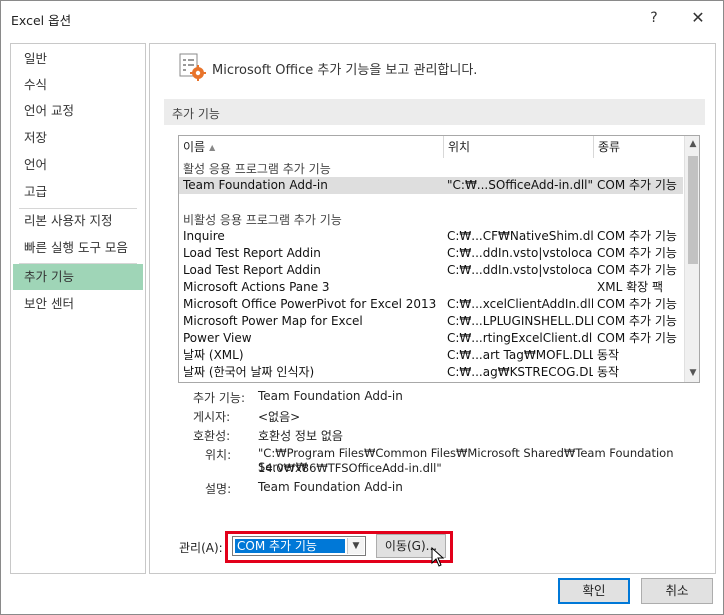  What do you see at coordinates (219, 398) in the screenshot?
I see `detail-addin-label: 추가 기능:` at bounding box center [219, 398].